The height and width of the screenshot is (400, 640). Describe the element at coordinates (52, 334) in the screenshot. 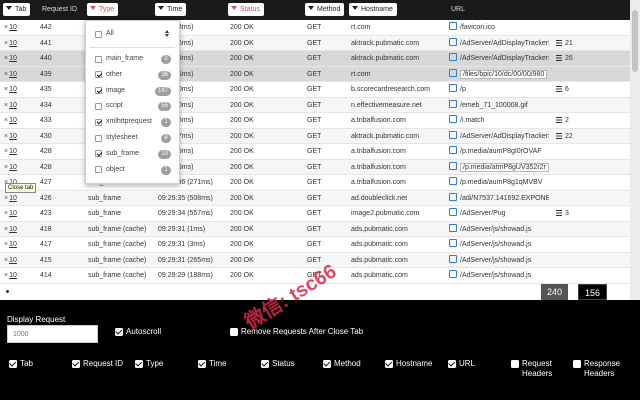

I see `display-request-input` at that location.